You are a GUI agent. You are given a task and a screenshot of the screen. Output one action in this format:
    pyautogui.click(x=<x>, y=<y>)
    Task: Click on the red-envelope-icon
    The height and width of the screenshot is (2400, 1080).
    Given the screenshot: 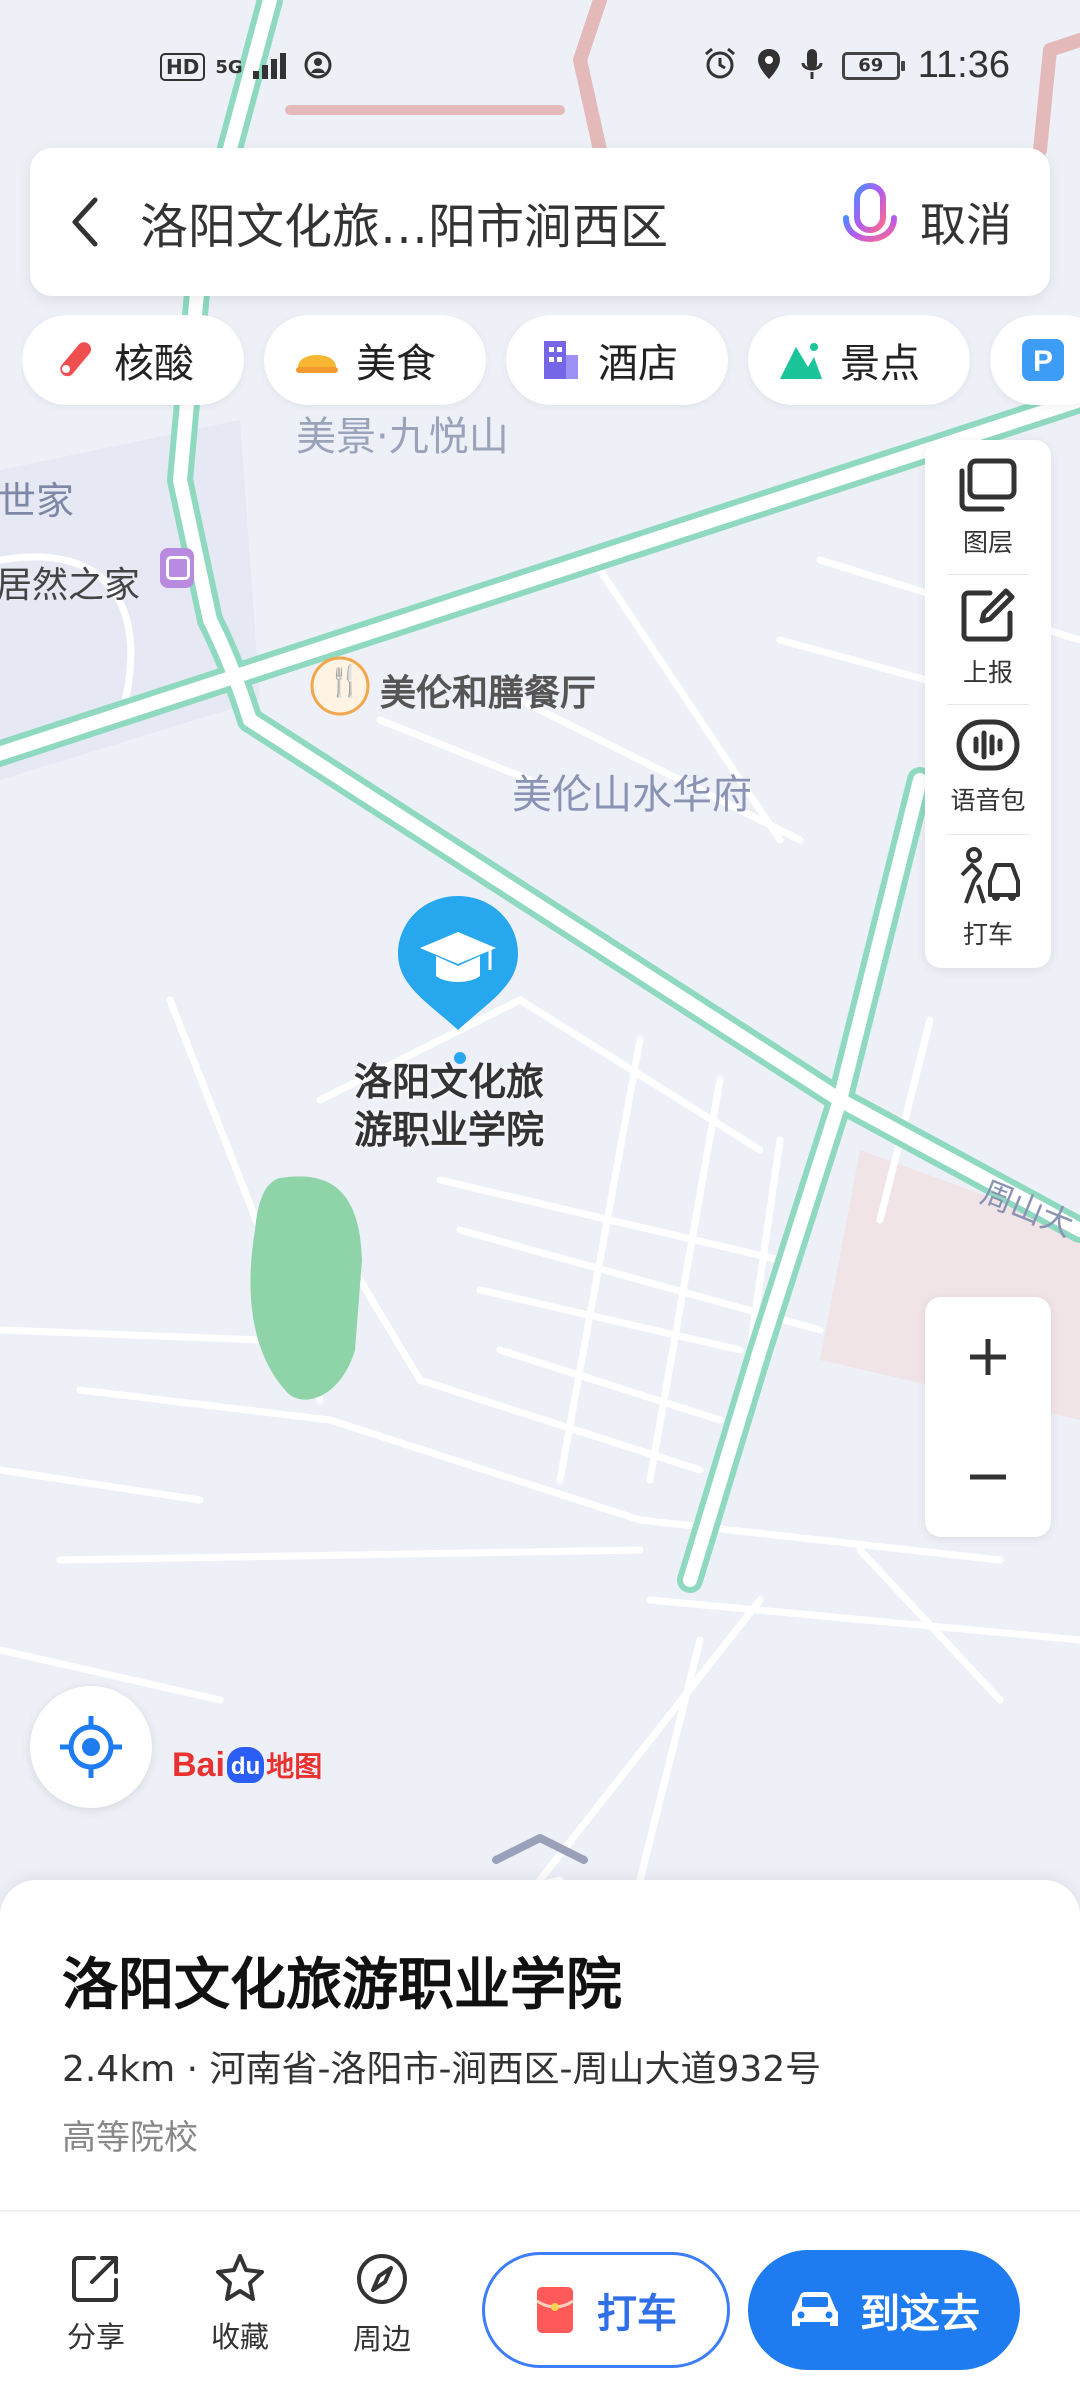 What is the action you would take?
    pyautogui.click(x=555, y=2310)
    